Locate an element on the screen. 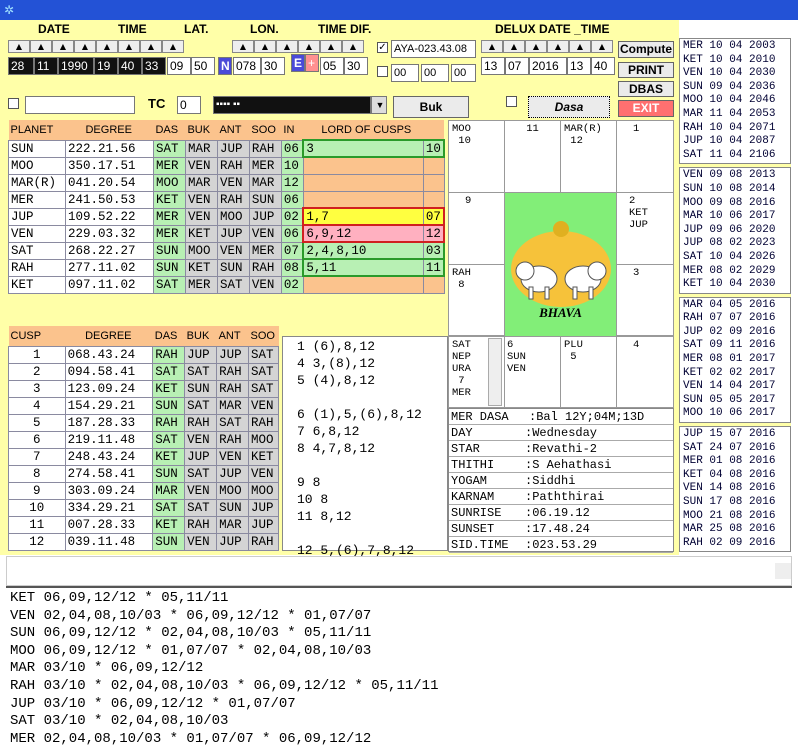  sign-field: + is located at coordinates (312, 63).